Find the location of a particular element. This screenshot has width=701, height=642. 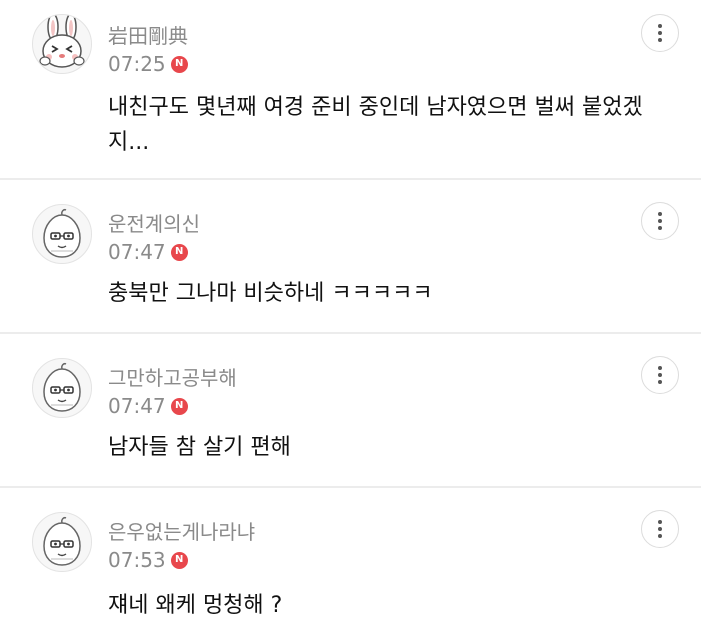

comment-nickname: 운전계의신 is located at coordinates (154, 222).